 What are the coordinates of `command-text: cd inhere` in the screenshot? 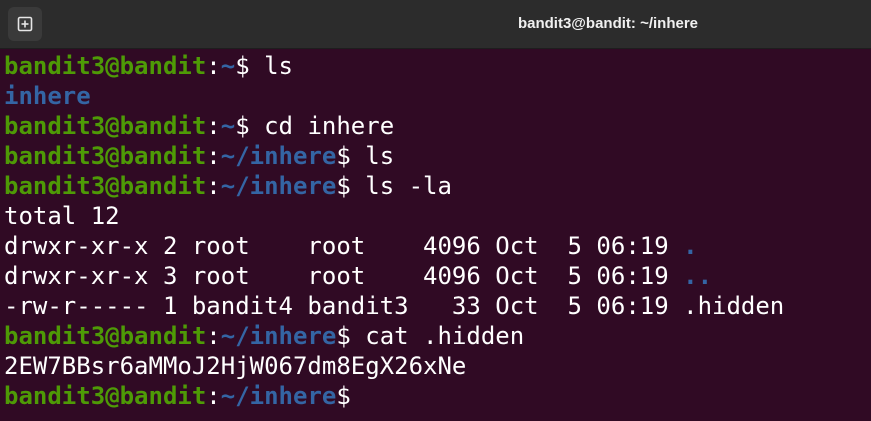 It's located at (329, 126).